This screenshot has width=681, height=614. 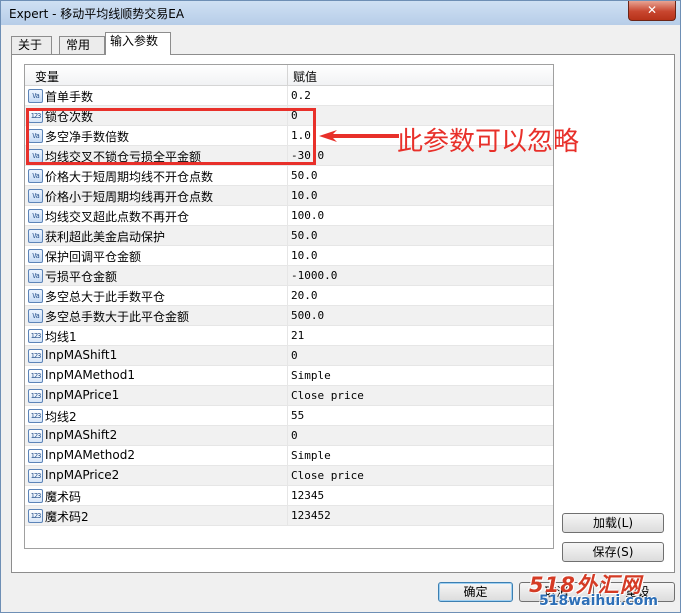 What do you see at coordinates (613, 523) in the screenshot?
I see `load-button: 加载(L)` at bounding box center [613, 523].